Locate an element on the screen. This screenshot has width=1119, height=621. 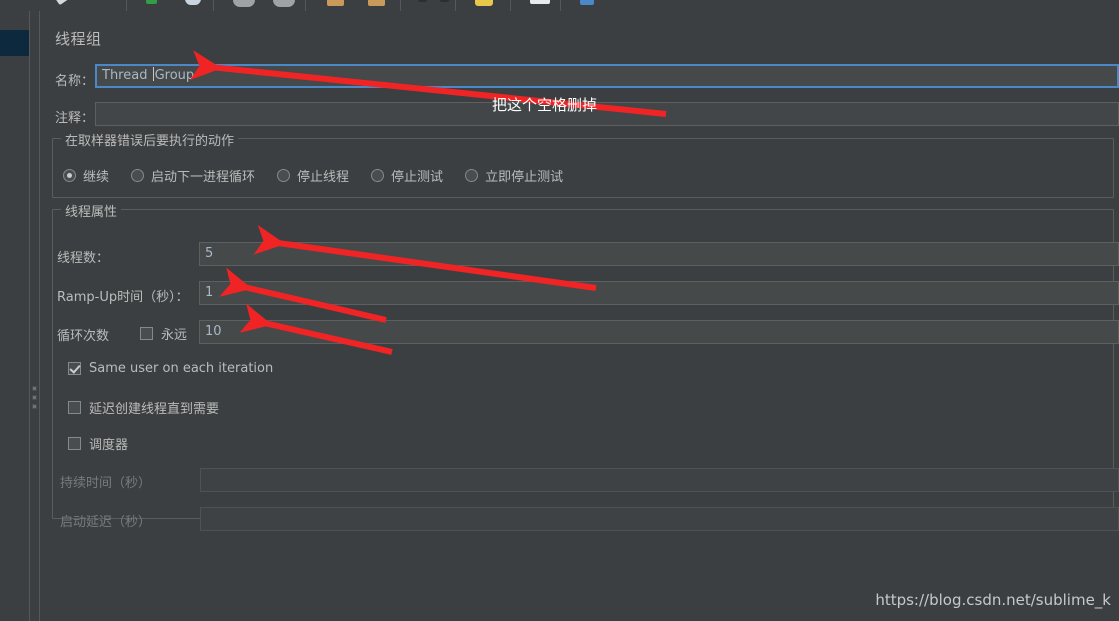
startup-delay-label: 启动延迟（秒） is located at coordinates (106, 522).